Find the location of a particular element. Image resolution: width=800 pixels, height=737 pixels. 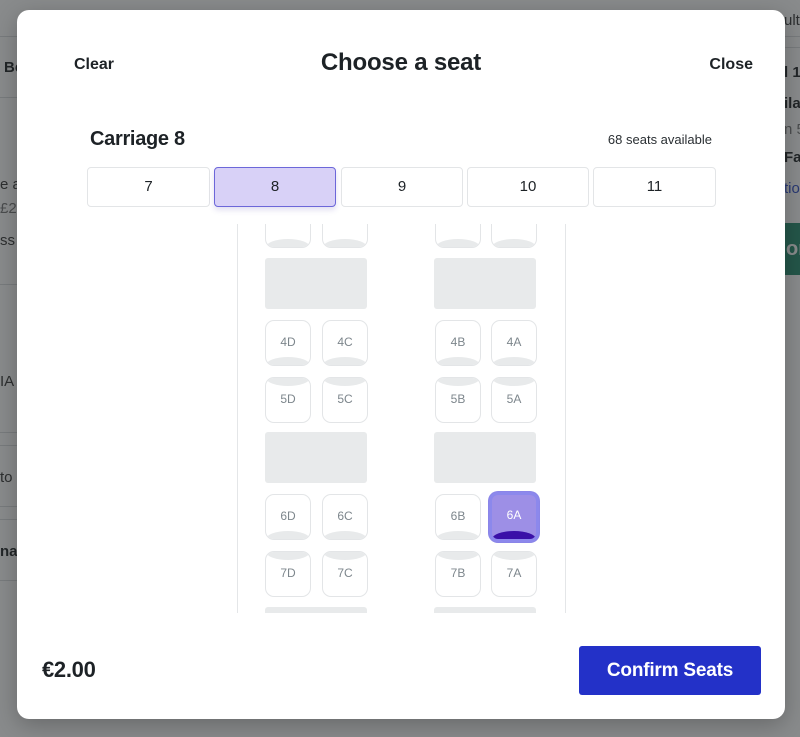

seat-label: 4D is located at coordinates (288, 342).